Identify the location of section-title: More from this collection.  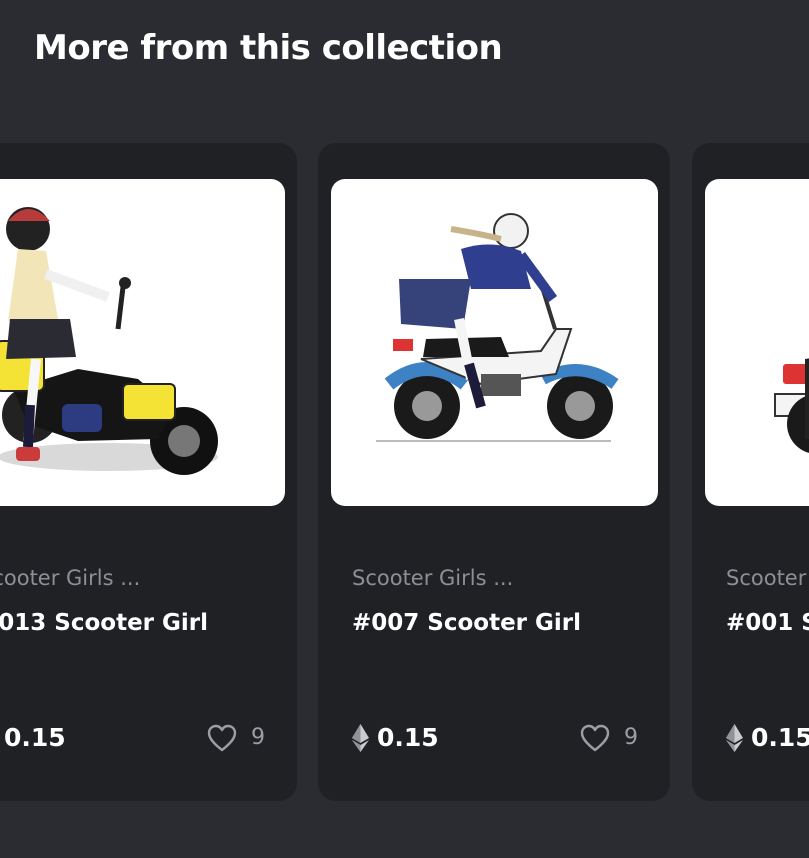
(268, 48).